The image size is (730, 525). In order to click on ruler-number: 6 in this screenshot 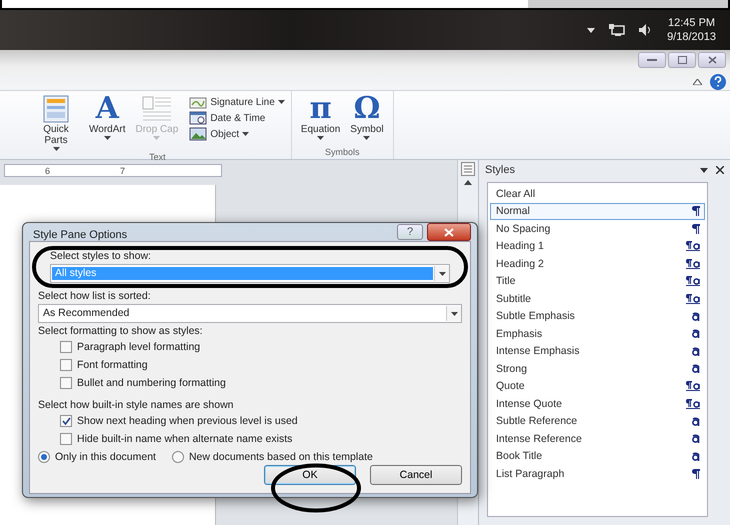, I will do `click(47, 171)`.